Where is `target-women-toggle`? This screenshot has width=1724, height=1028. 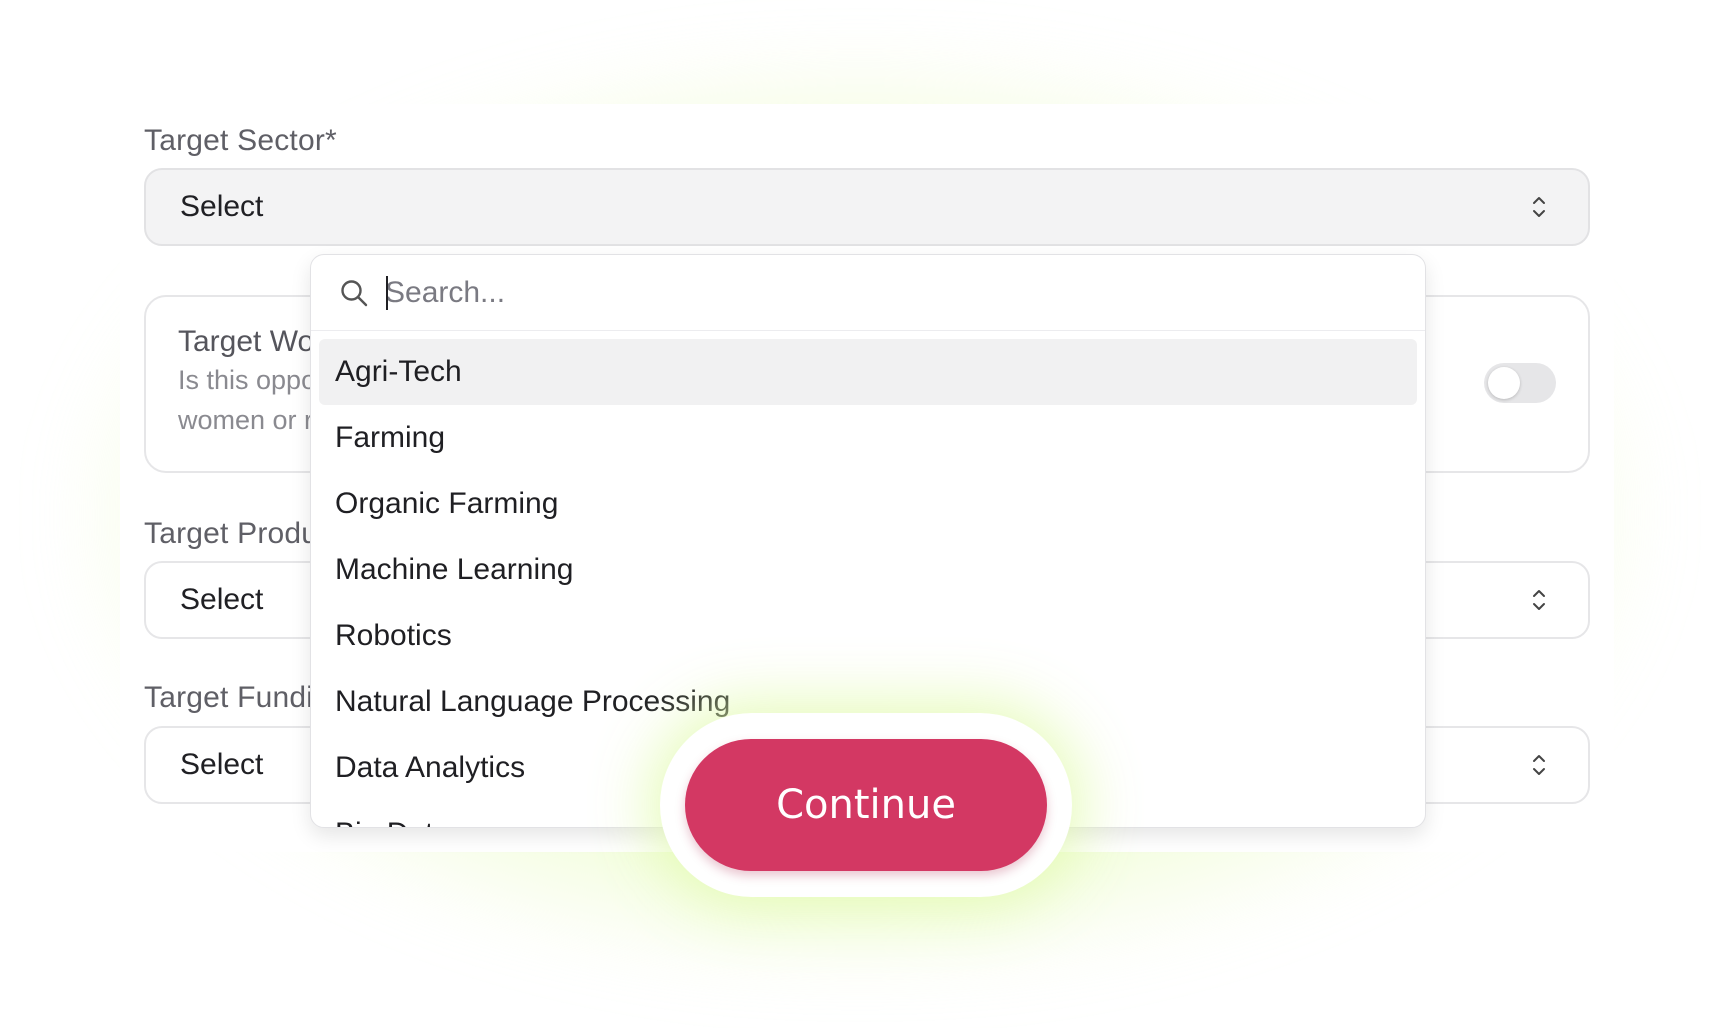 target-women-toggle is located at coordinates (1520, 383).